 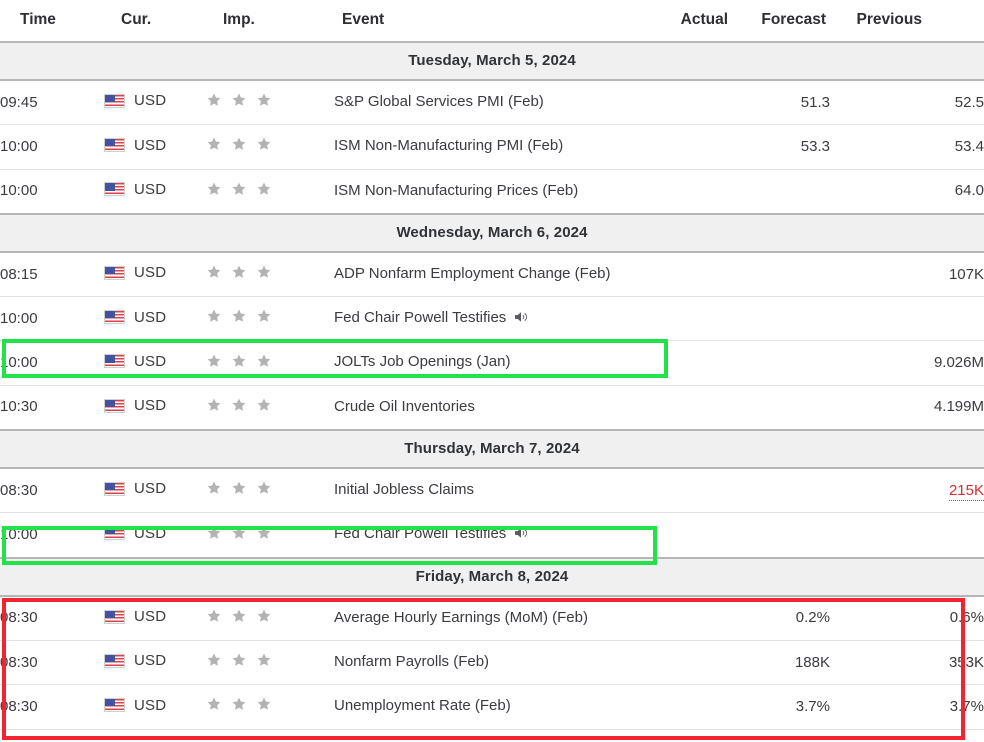 I want to click on table-row: 10:30 USD Crude Oil Inventories 4.199M, so click(x=492, y=408).